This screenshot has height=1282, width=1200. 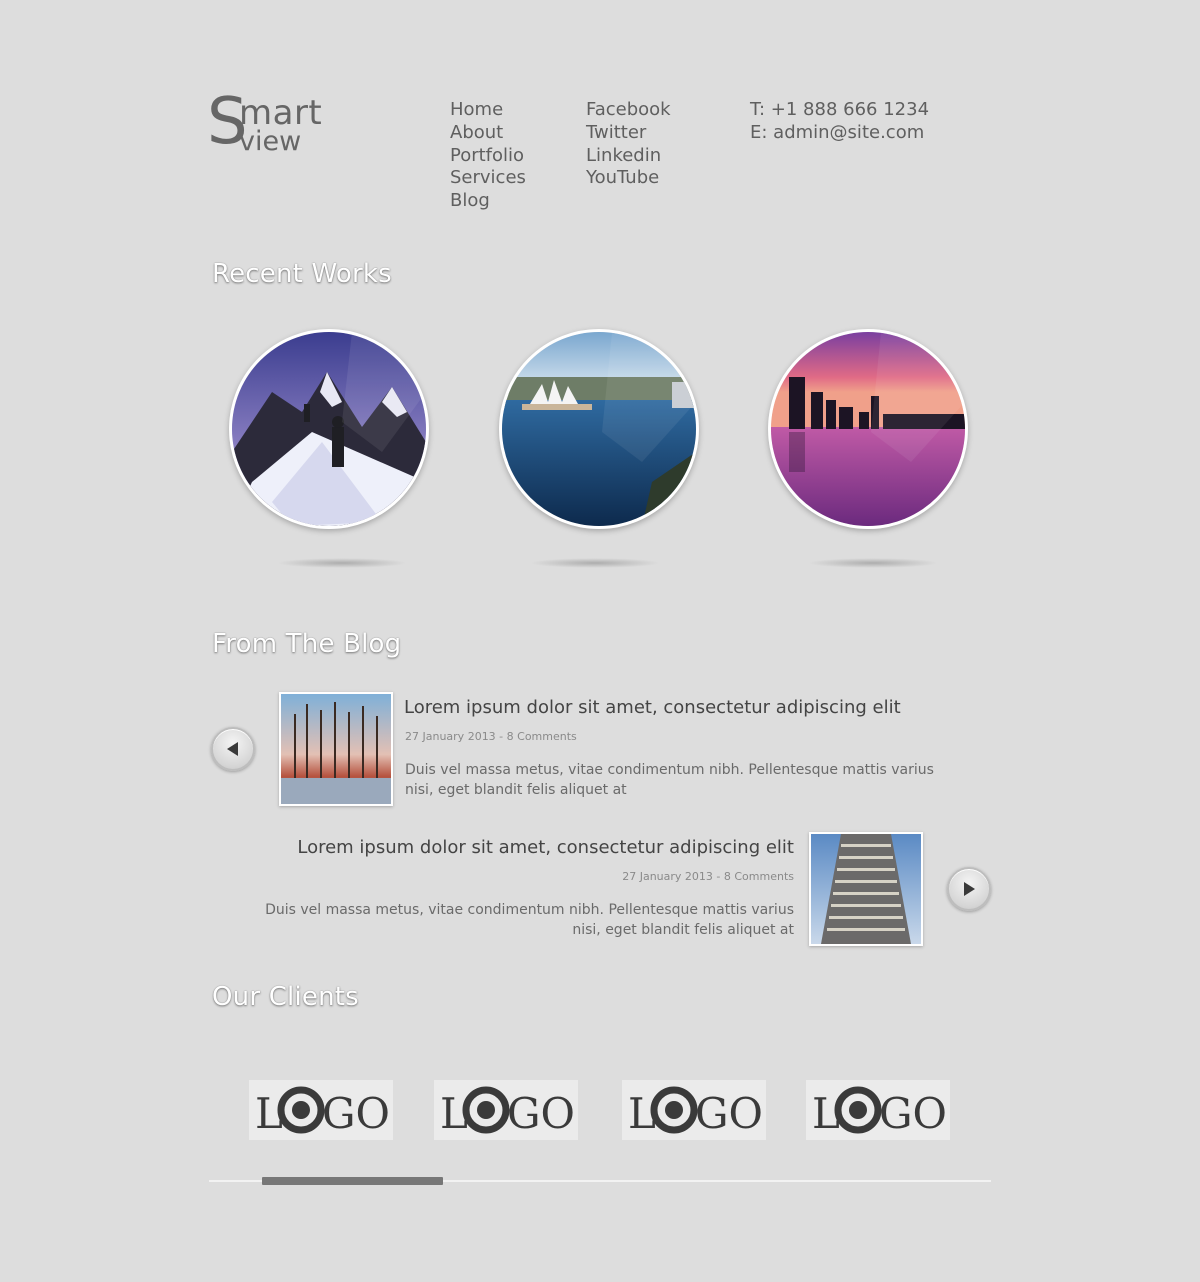 I want to click on nav-portfolio: Portfolio, so click(x=488, y=156).